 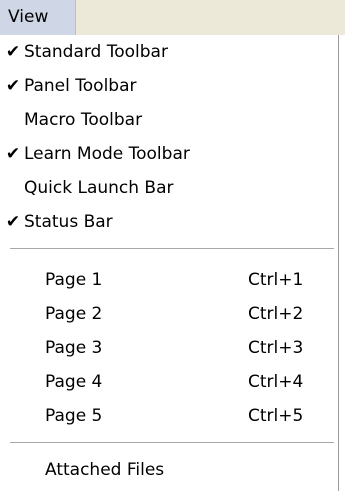 I want to click on menu-item-label: Standard Toolbar, so click(x=96, y=52).